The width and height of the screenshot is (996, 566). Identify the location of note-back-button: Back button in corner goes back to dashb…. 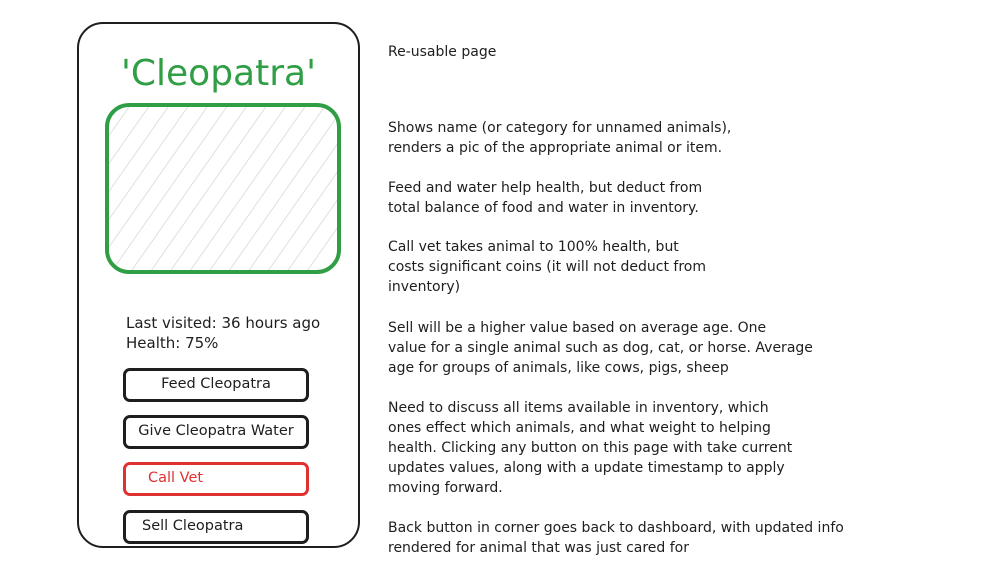
(616, 538).